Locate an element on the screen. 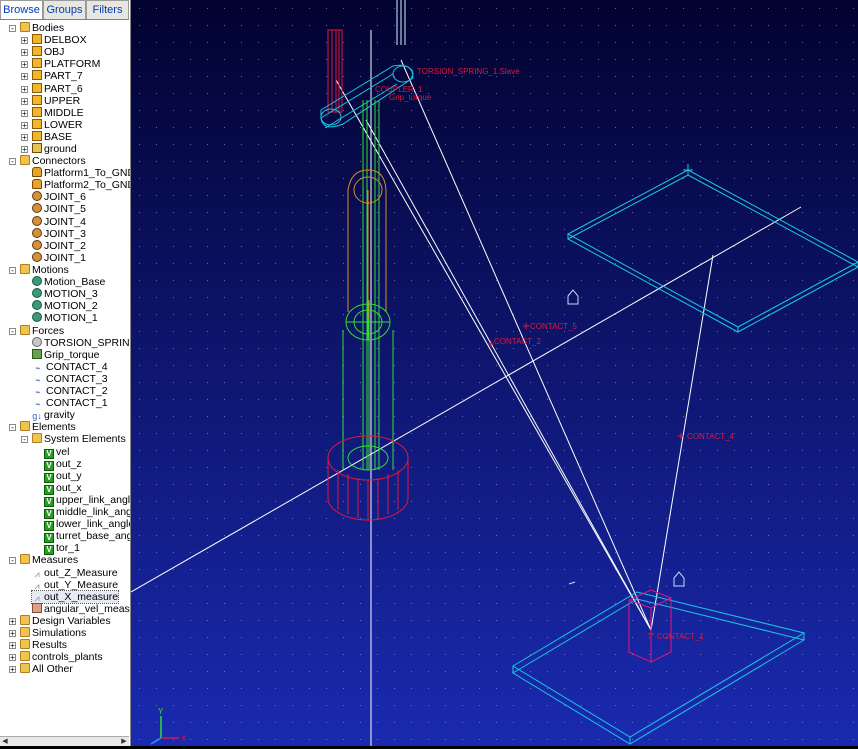 The image size is (858, 749). tree-group-design-variables: + Design Variables is located at coordinates (60, 621).